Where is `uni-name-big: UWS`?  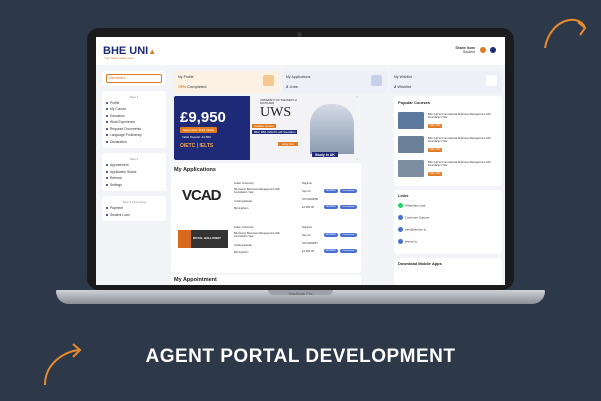
uni-name-big: UWS is located at coordinates (276, 112).